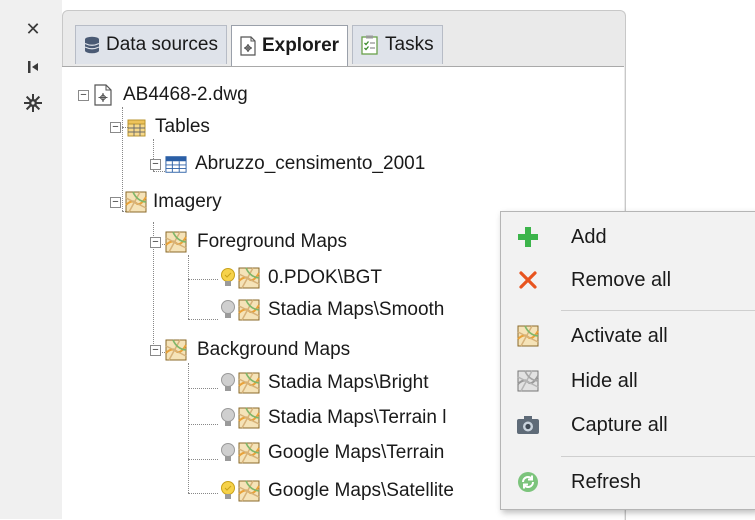 Image resolution: width=755 pixels, height=520 pixels. I want to click on node-label: Imagery, so click(187, 201).